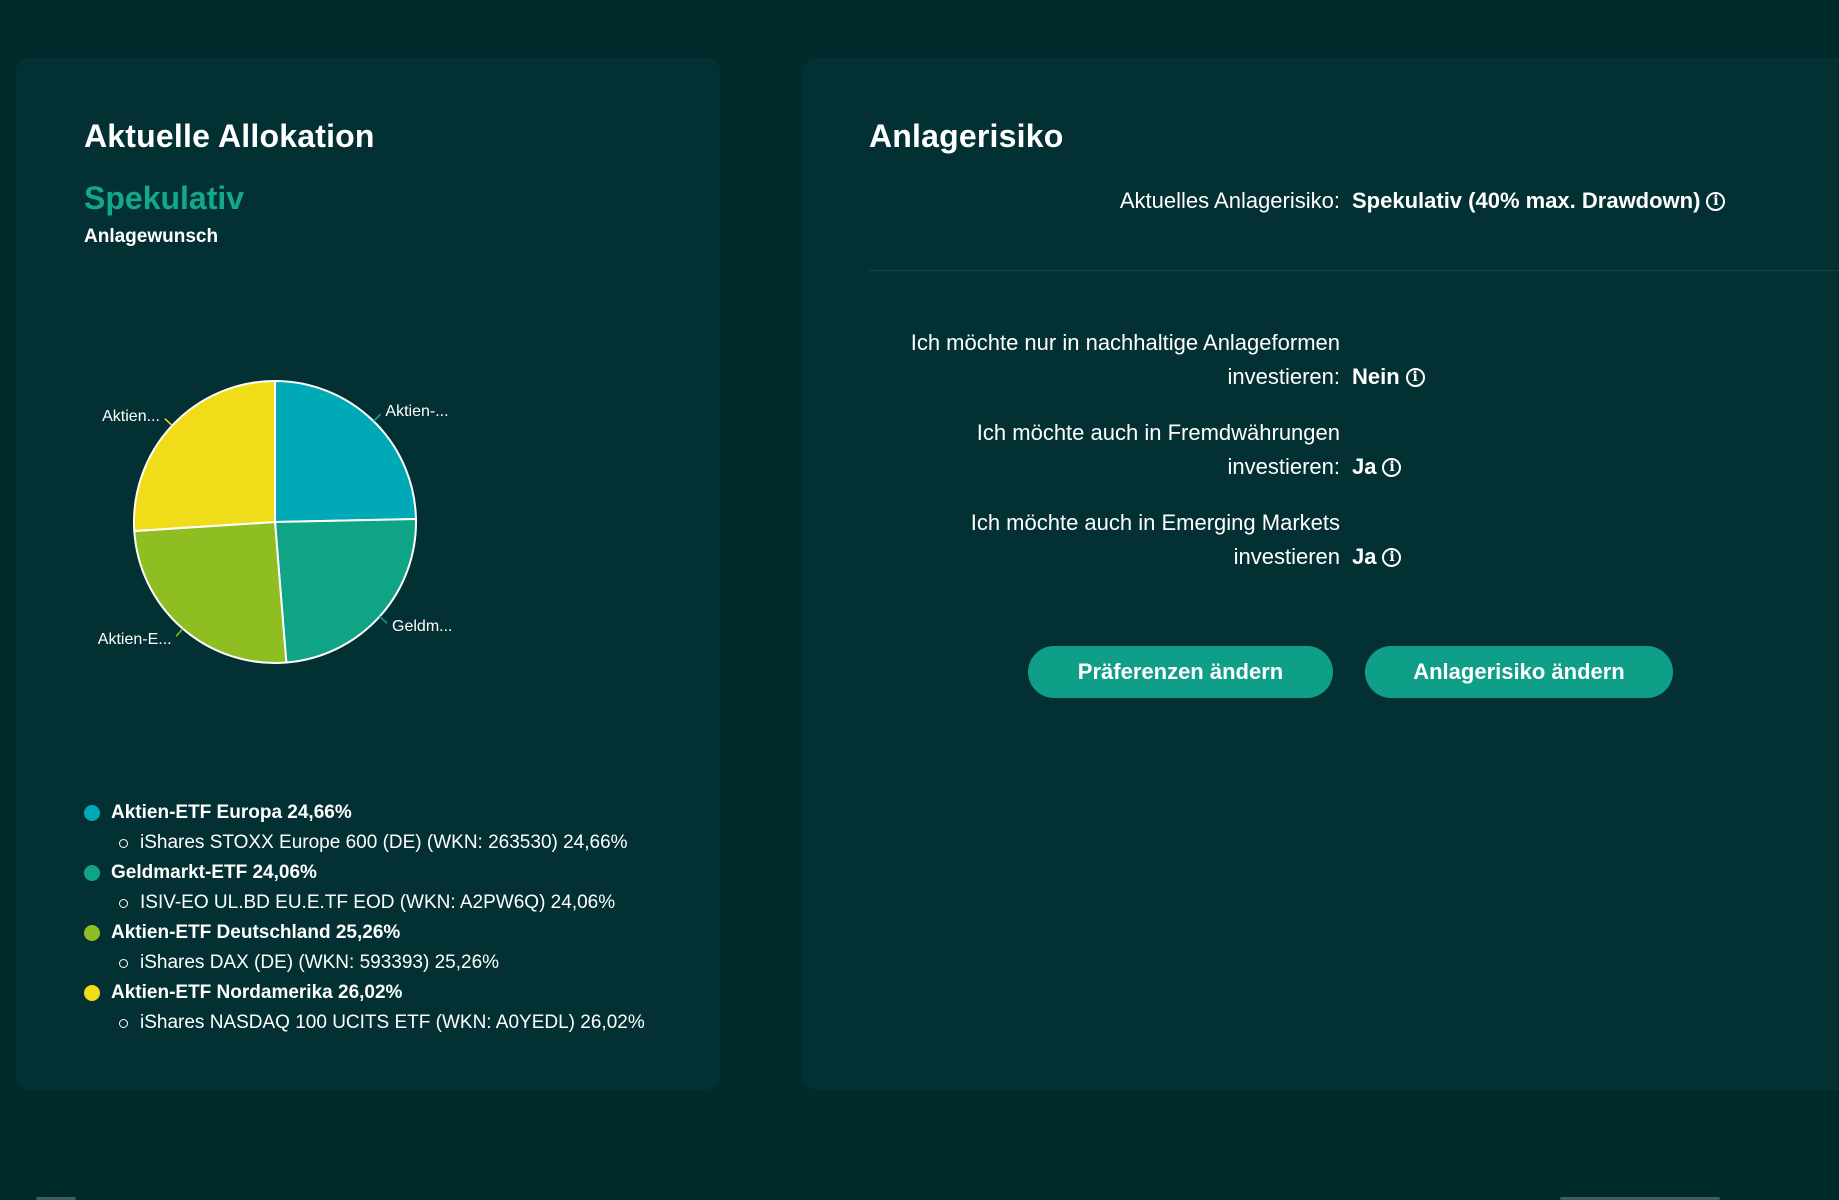 The width and height of the screenshot is (1839, 1200). Describe the element at coordinates (164, 198) in the screenshot. I see `risk-level: Spekulativ` at that location.